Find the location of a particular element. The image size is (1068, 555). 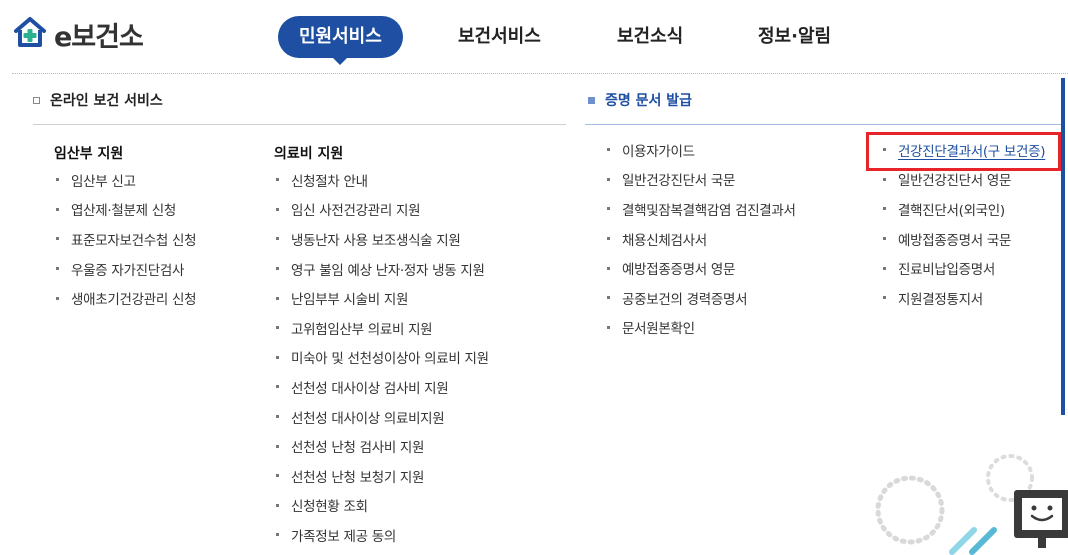

main-nav: 민원서비스 보건서비스 보건소식 정보·알림 is located at coordinates (534, 40).